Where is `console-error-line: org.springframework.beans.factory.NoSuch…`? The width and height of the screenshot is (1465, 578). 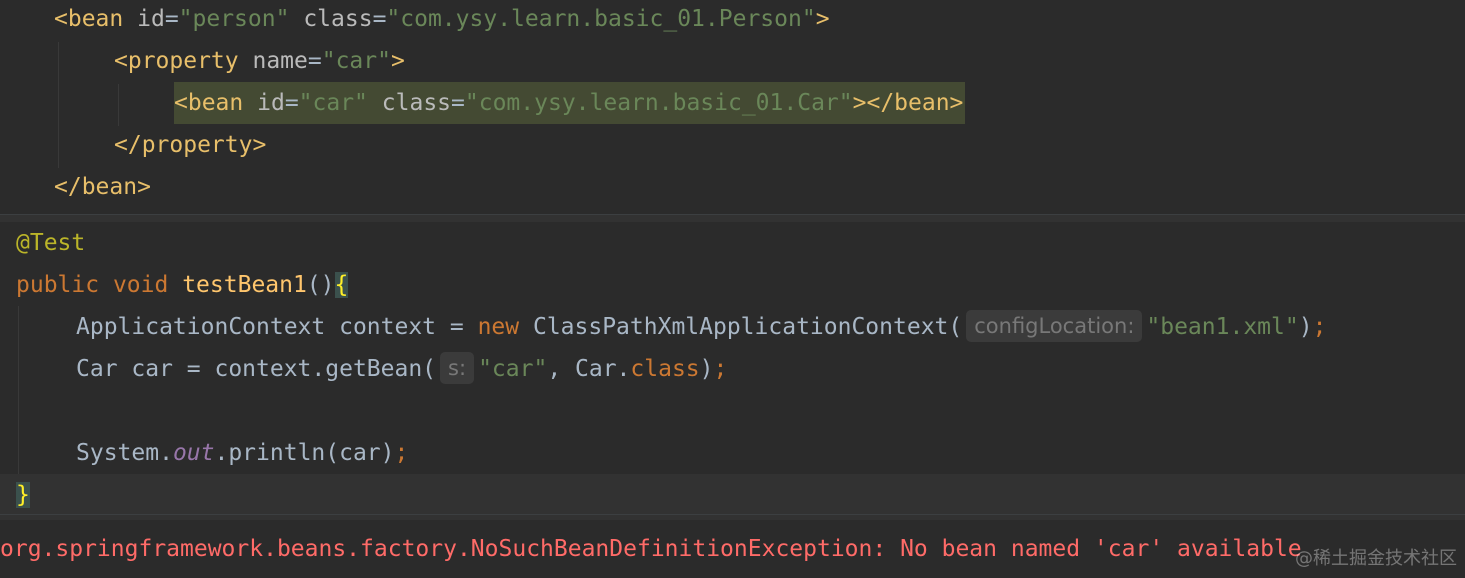 console-error-line: org.springframework.beans.factory.NoSuch… is located at coordinates (651, 549).